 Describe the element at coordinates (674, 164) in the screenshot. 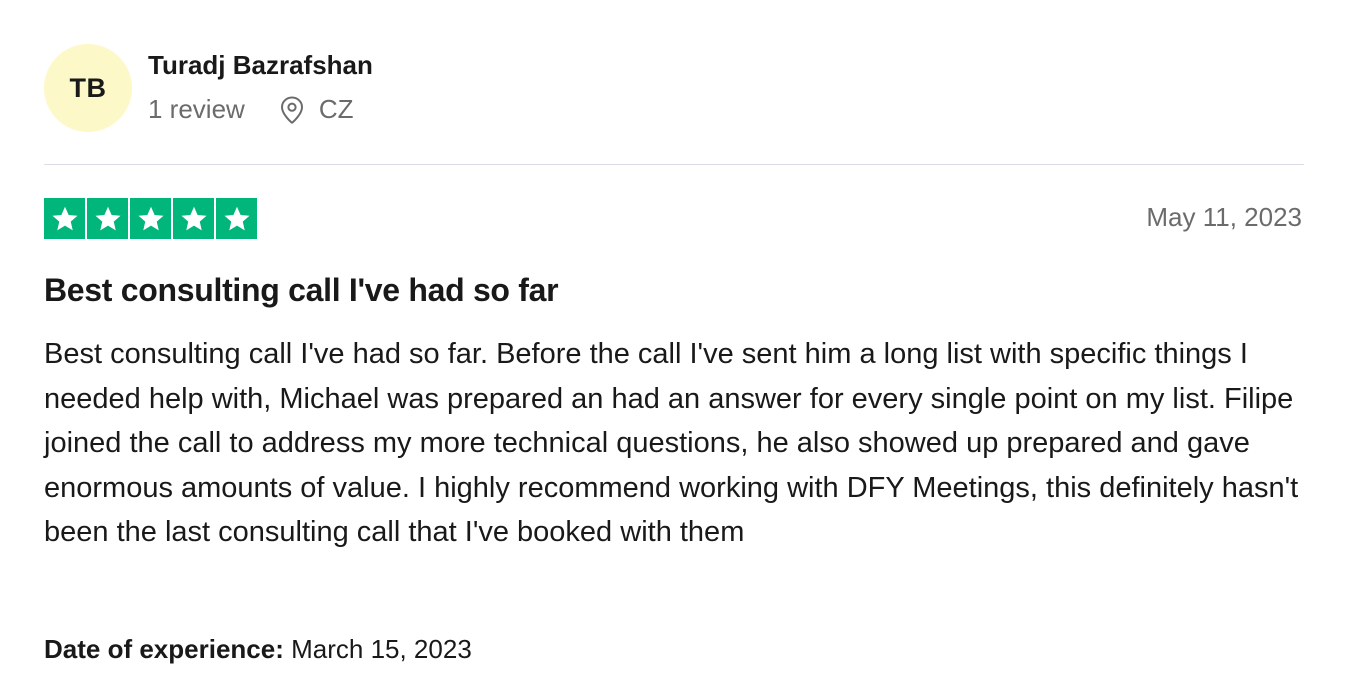

I see `divider` at that location.